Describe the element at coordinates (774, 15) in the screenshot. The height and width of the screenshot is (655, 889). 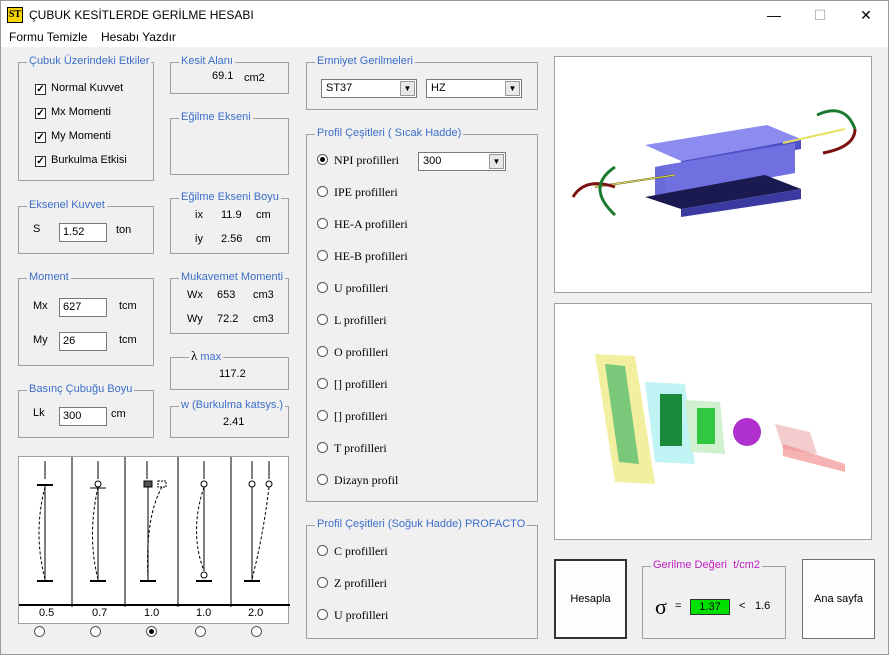
I see `minimize-button: —` at that location.